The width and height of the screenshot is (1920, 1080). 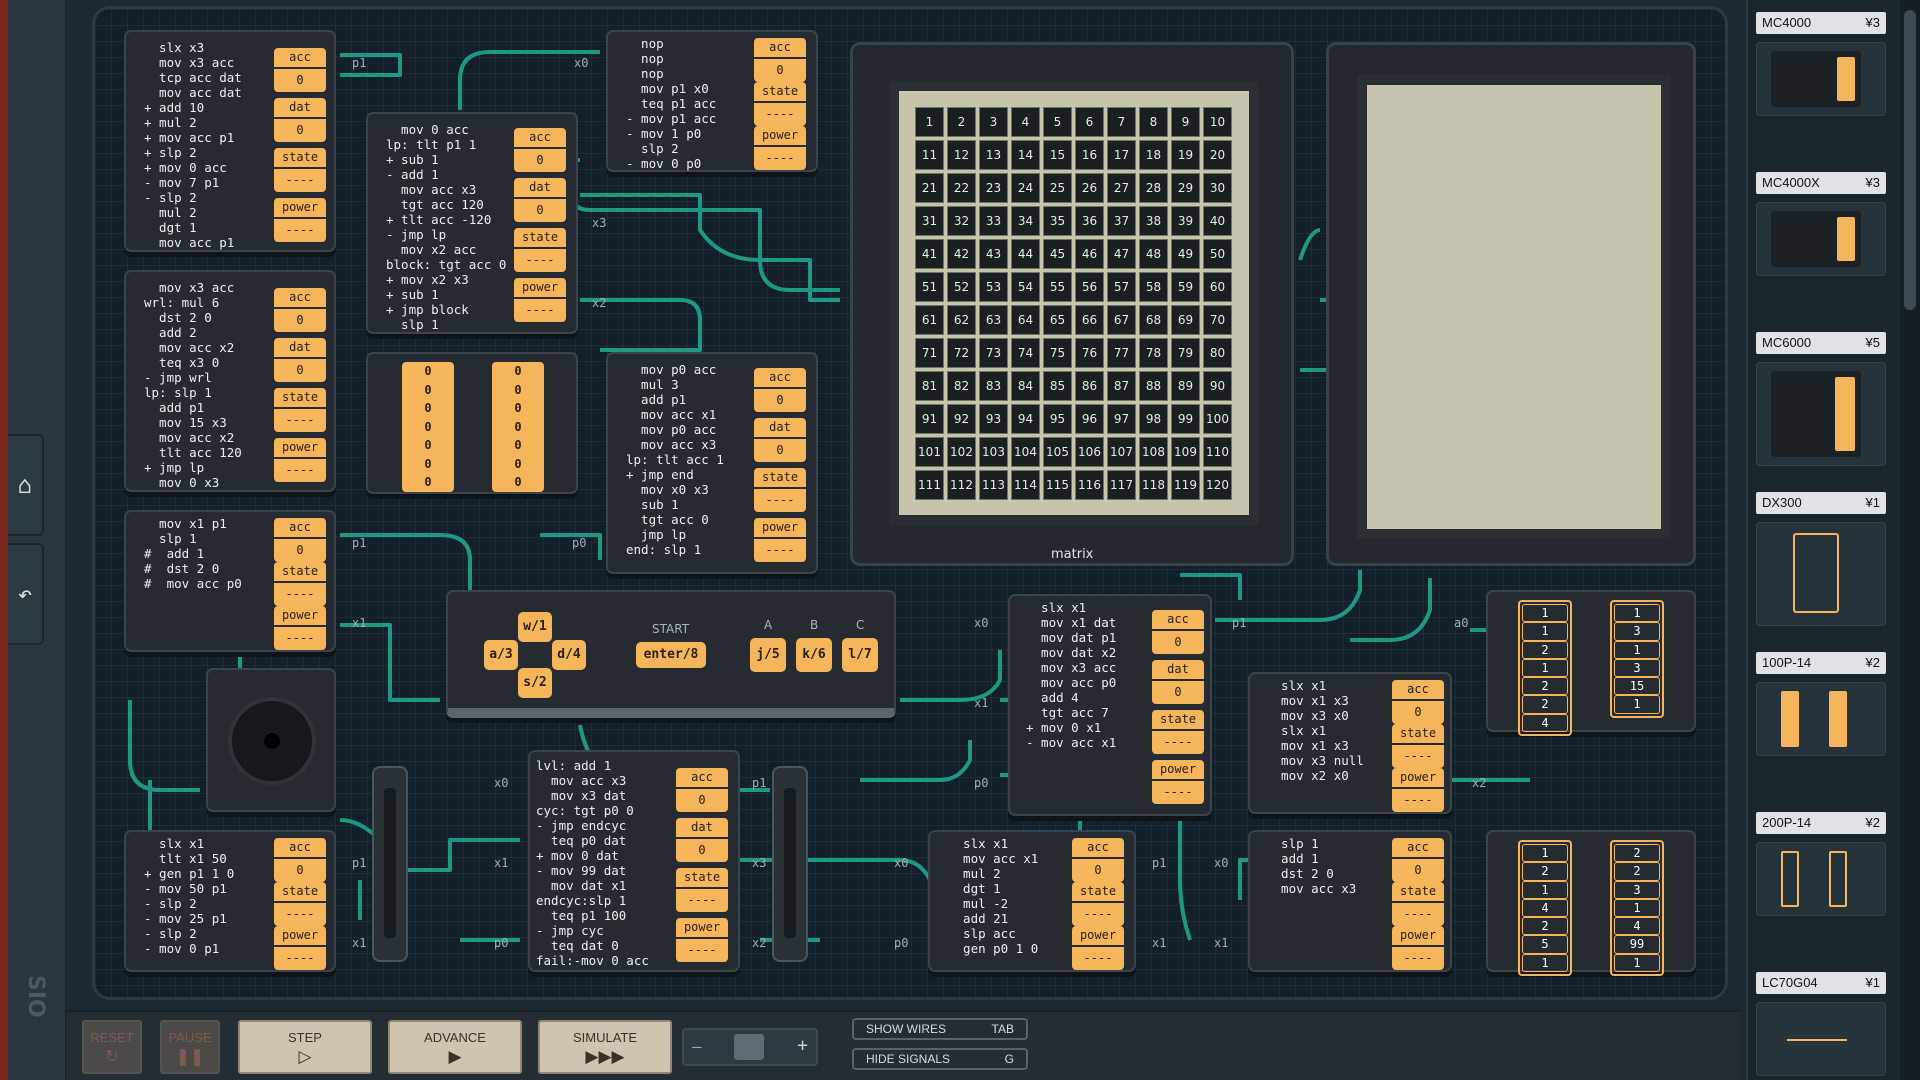 I want to click on key-left: a/3, so click(x=501, y=655).